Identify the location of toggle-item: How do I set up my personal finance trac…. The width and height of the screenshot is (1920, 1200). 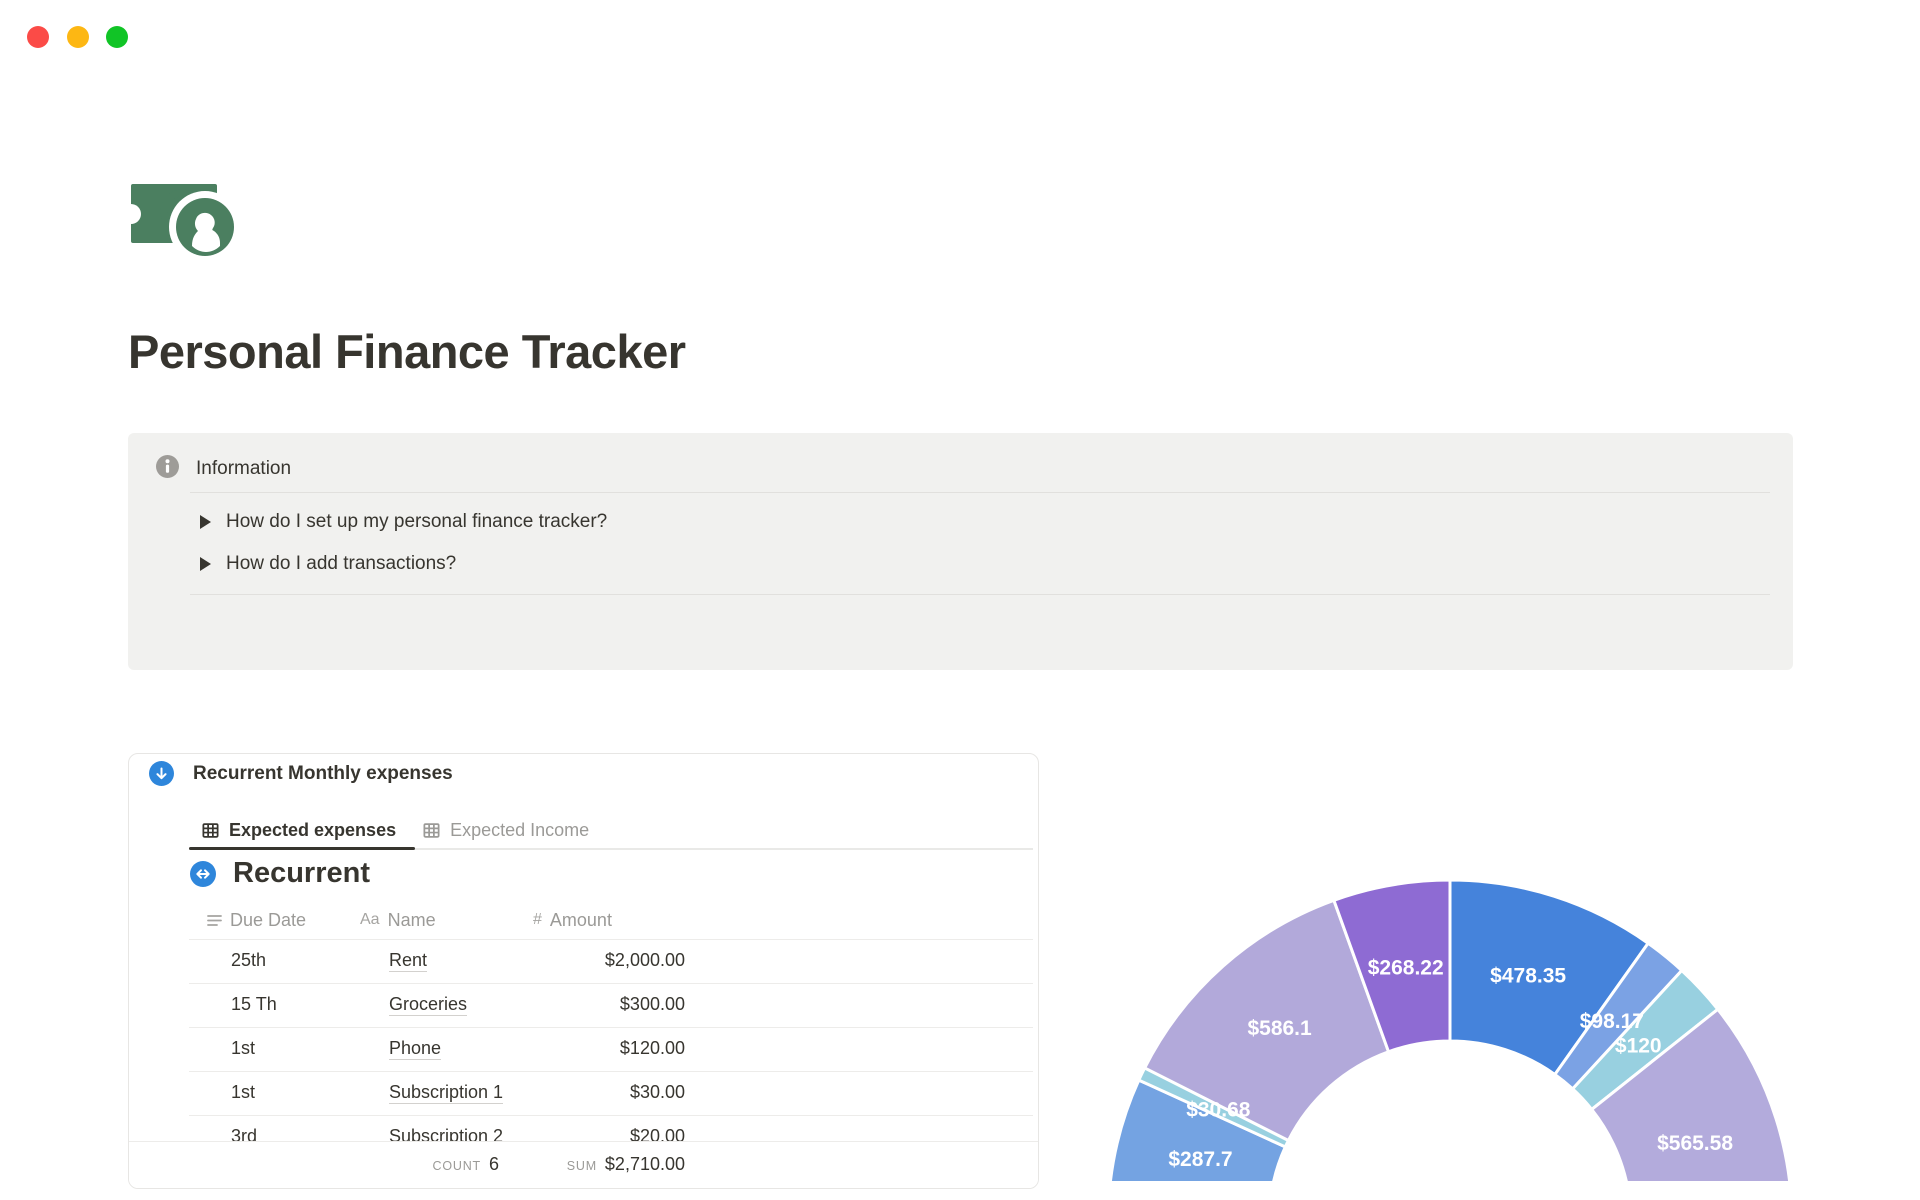
(403, 522).